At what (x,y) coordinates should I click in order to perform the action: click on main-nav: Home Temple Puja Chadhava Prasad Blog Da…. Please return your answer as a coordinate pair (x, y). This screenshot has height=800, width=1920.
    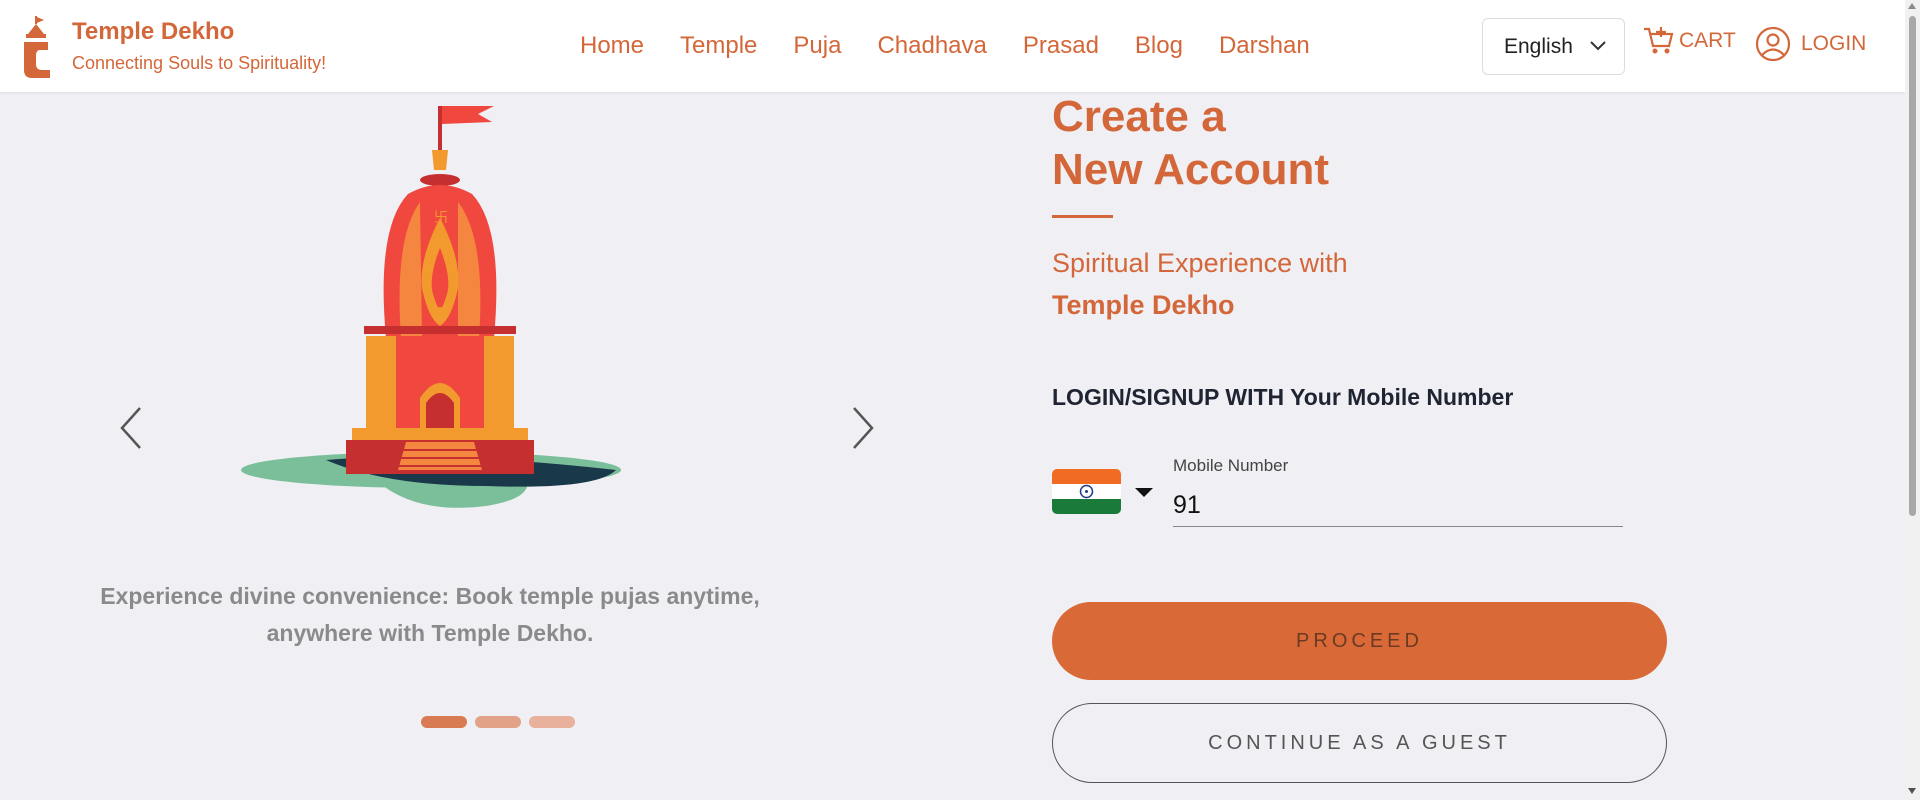
    Looking at the image, I should click on (963, 46).